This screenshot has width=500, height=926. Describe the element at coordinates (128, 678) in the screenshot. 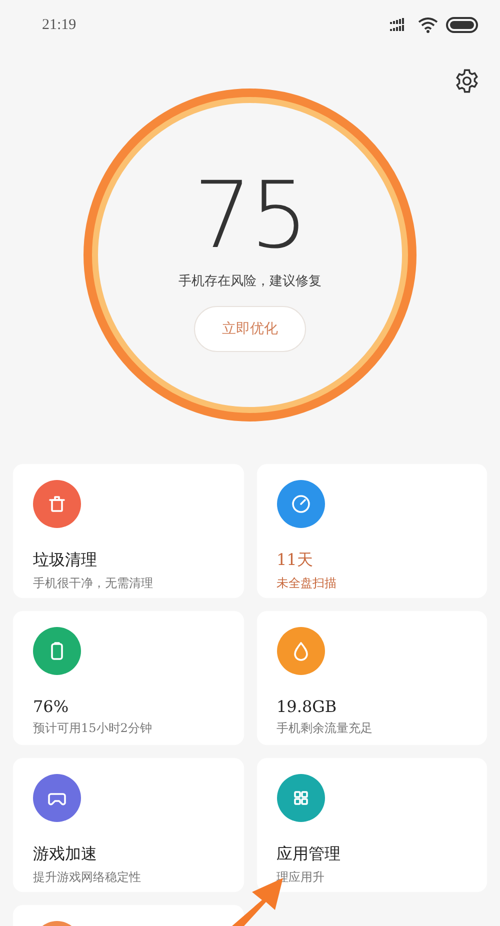

I see `tool-card: 76% 预计可用15小时2分钟` at that location.